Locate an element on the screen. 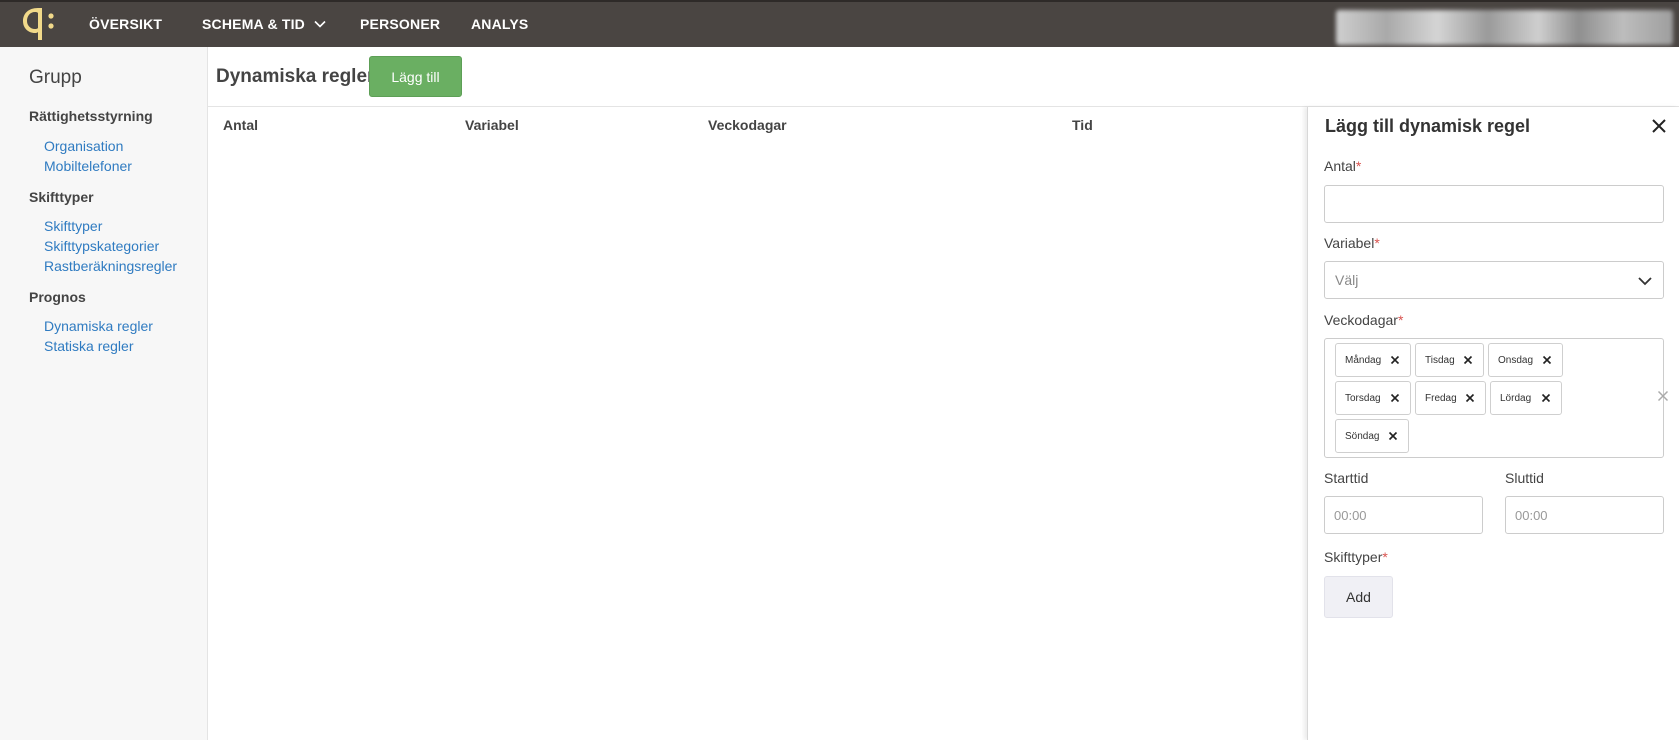  sidebar-link-organisation: Organisation is located at coordinates (83, 146).